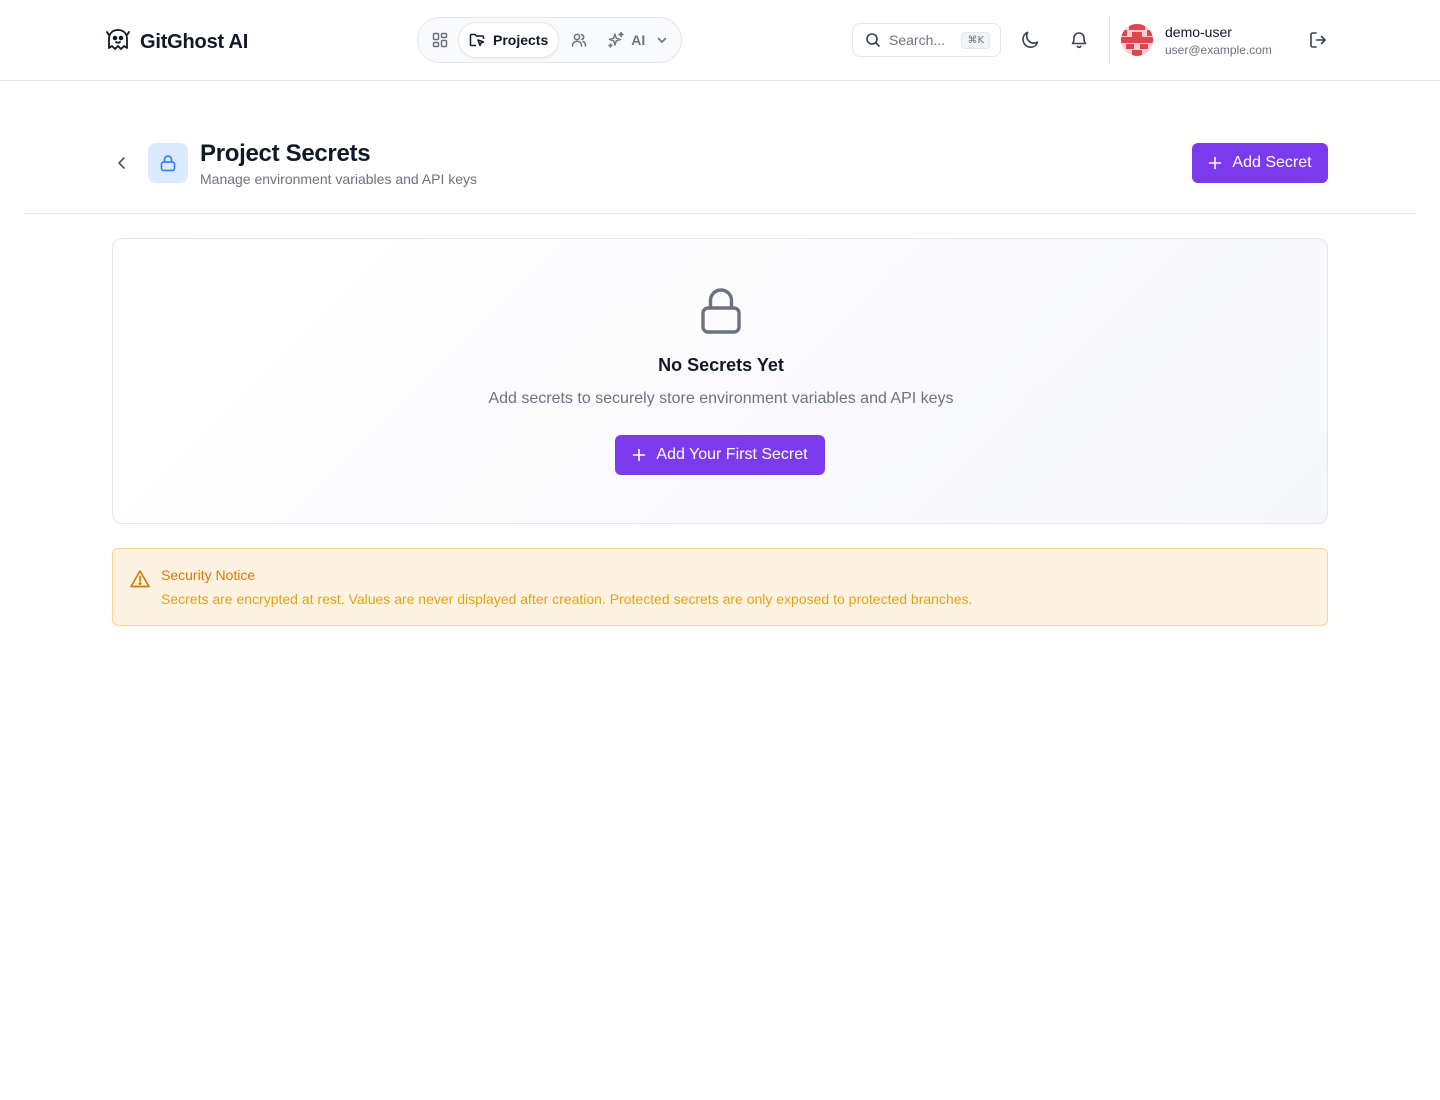 The width and height of the screenshot is (1440, 1100). I want to click on warning-triangle-icon, so click(140, 579).